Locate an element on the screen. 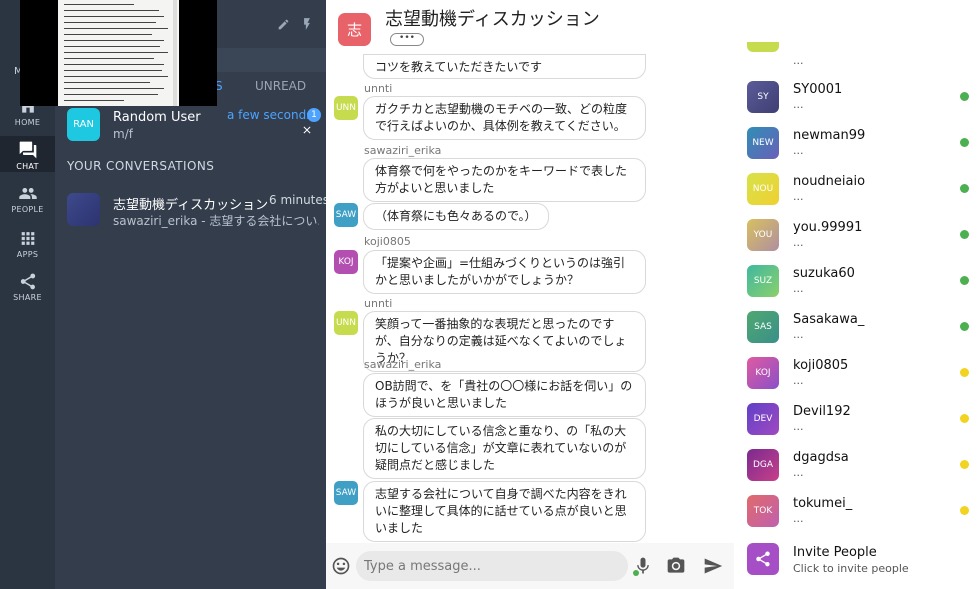  document-page is located at coordinates (118, 53).